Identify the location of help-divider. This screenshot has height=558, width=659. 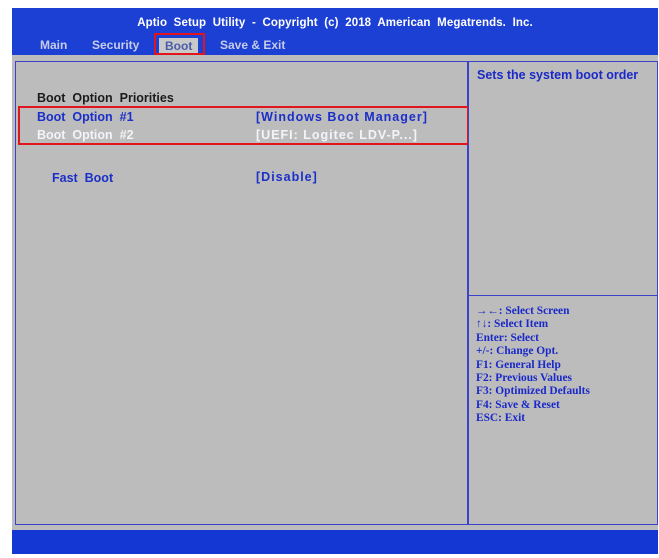
(563, 295).